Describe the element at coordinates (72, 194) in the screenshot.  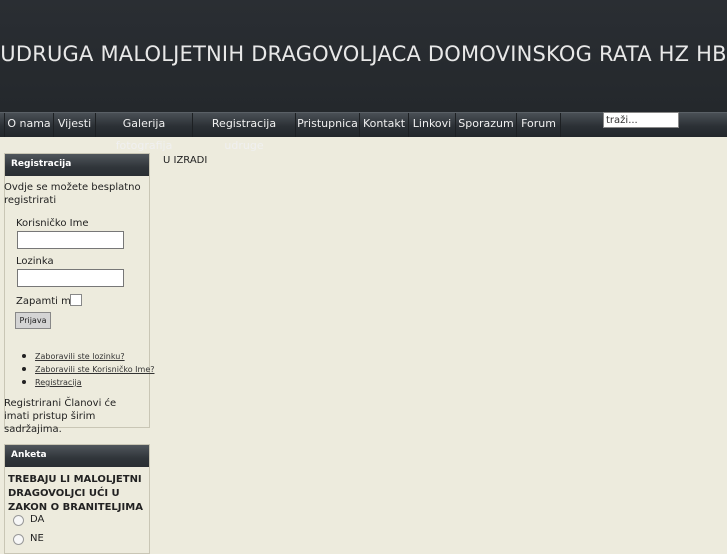
I see `login-intro: Ovdje se možete besplatno registrirati` at that location.